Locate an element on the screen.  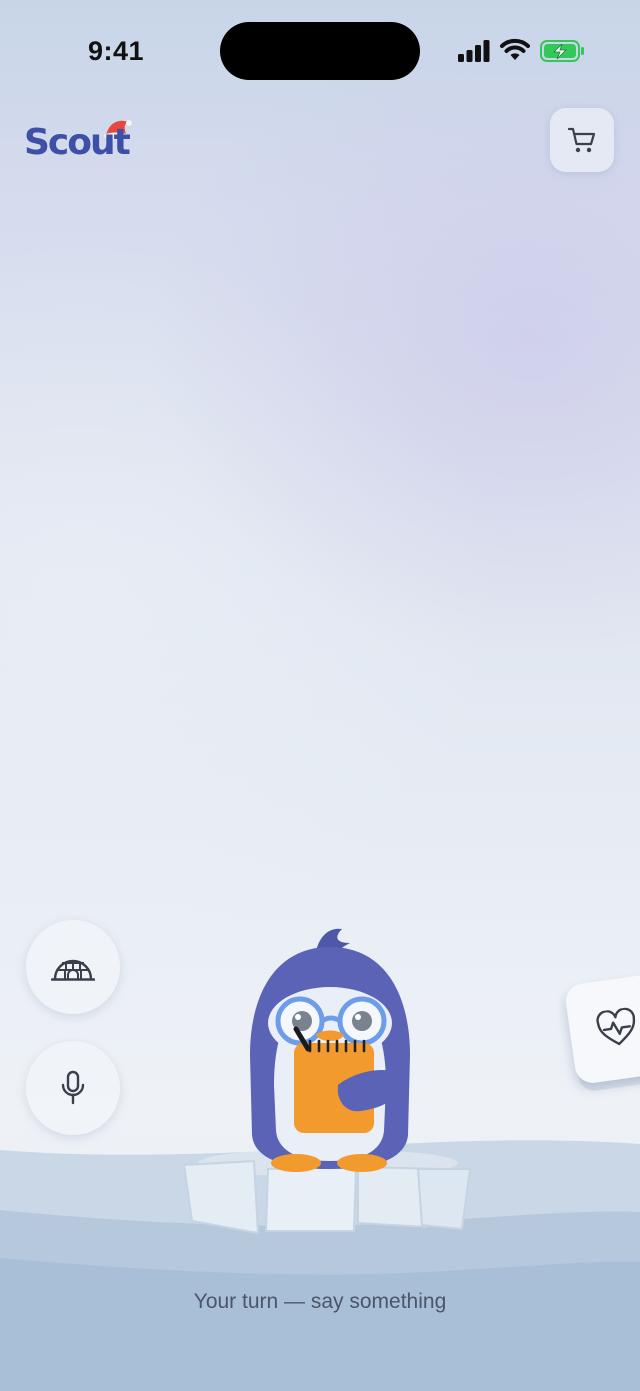
dynamic-island is located at coordinates (320, 51).